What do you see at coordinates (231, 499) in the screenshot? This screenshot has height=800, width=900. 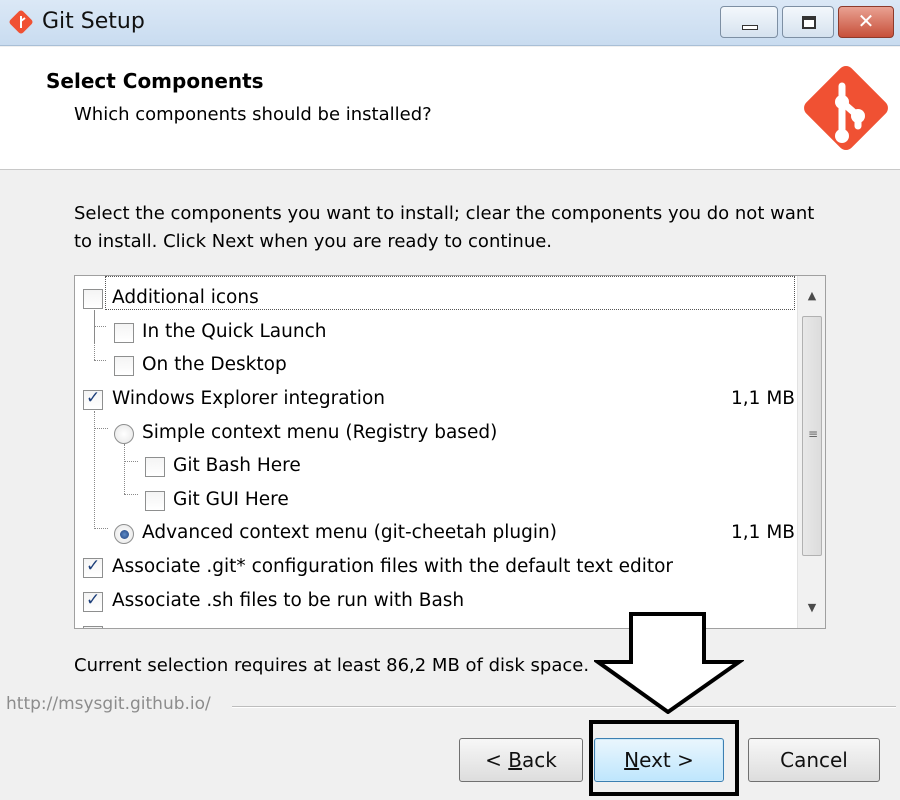 I see `list-item-label: Git GUI Here` at bounding box center [231, 499].